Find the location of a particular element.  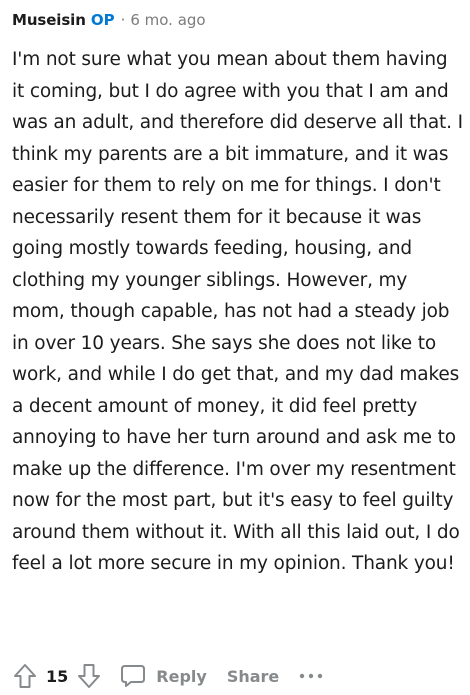

reply-button: Reply is located at coordinates (163, 676).